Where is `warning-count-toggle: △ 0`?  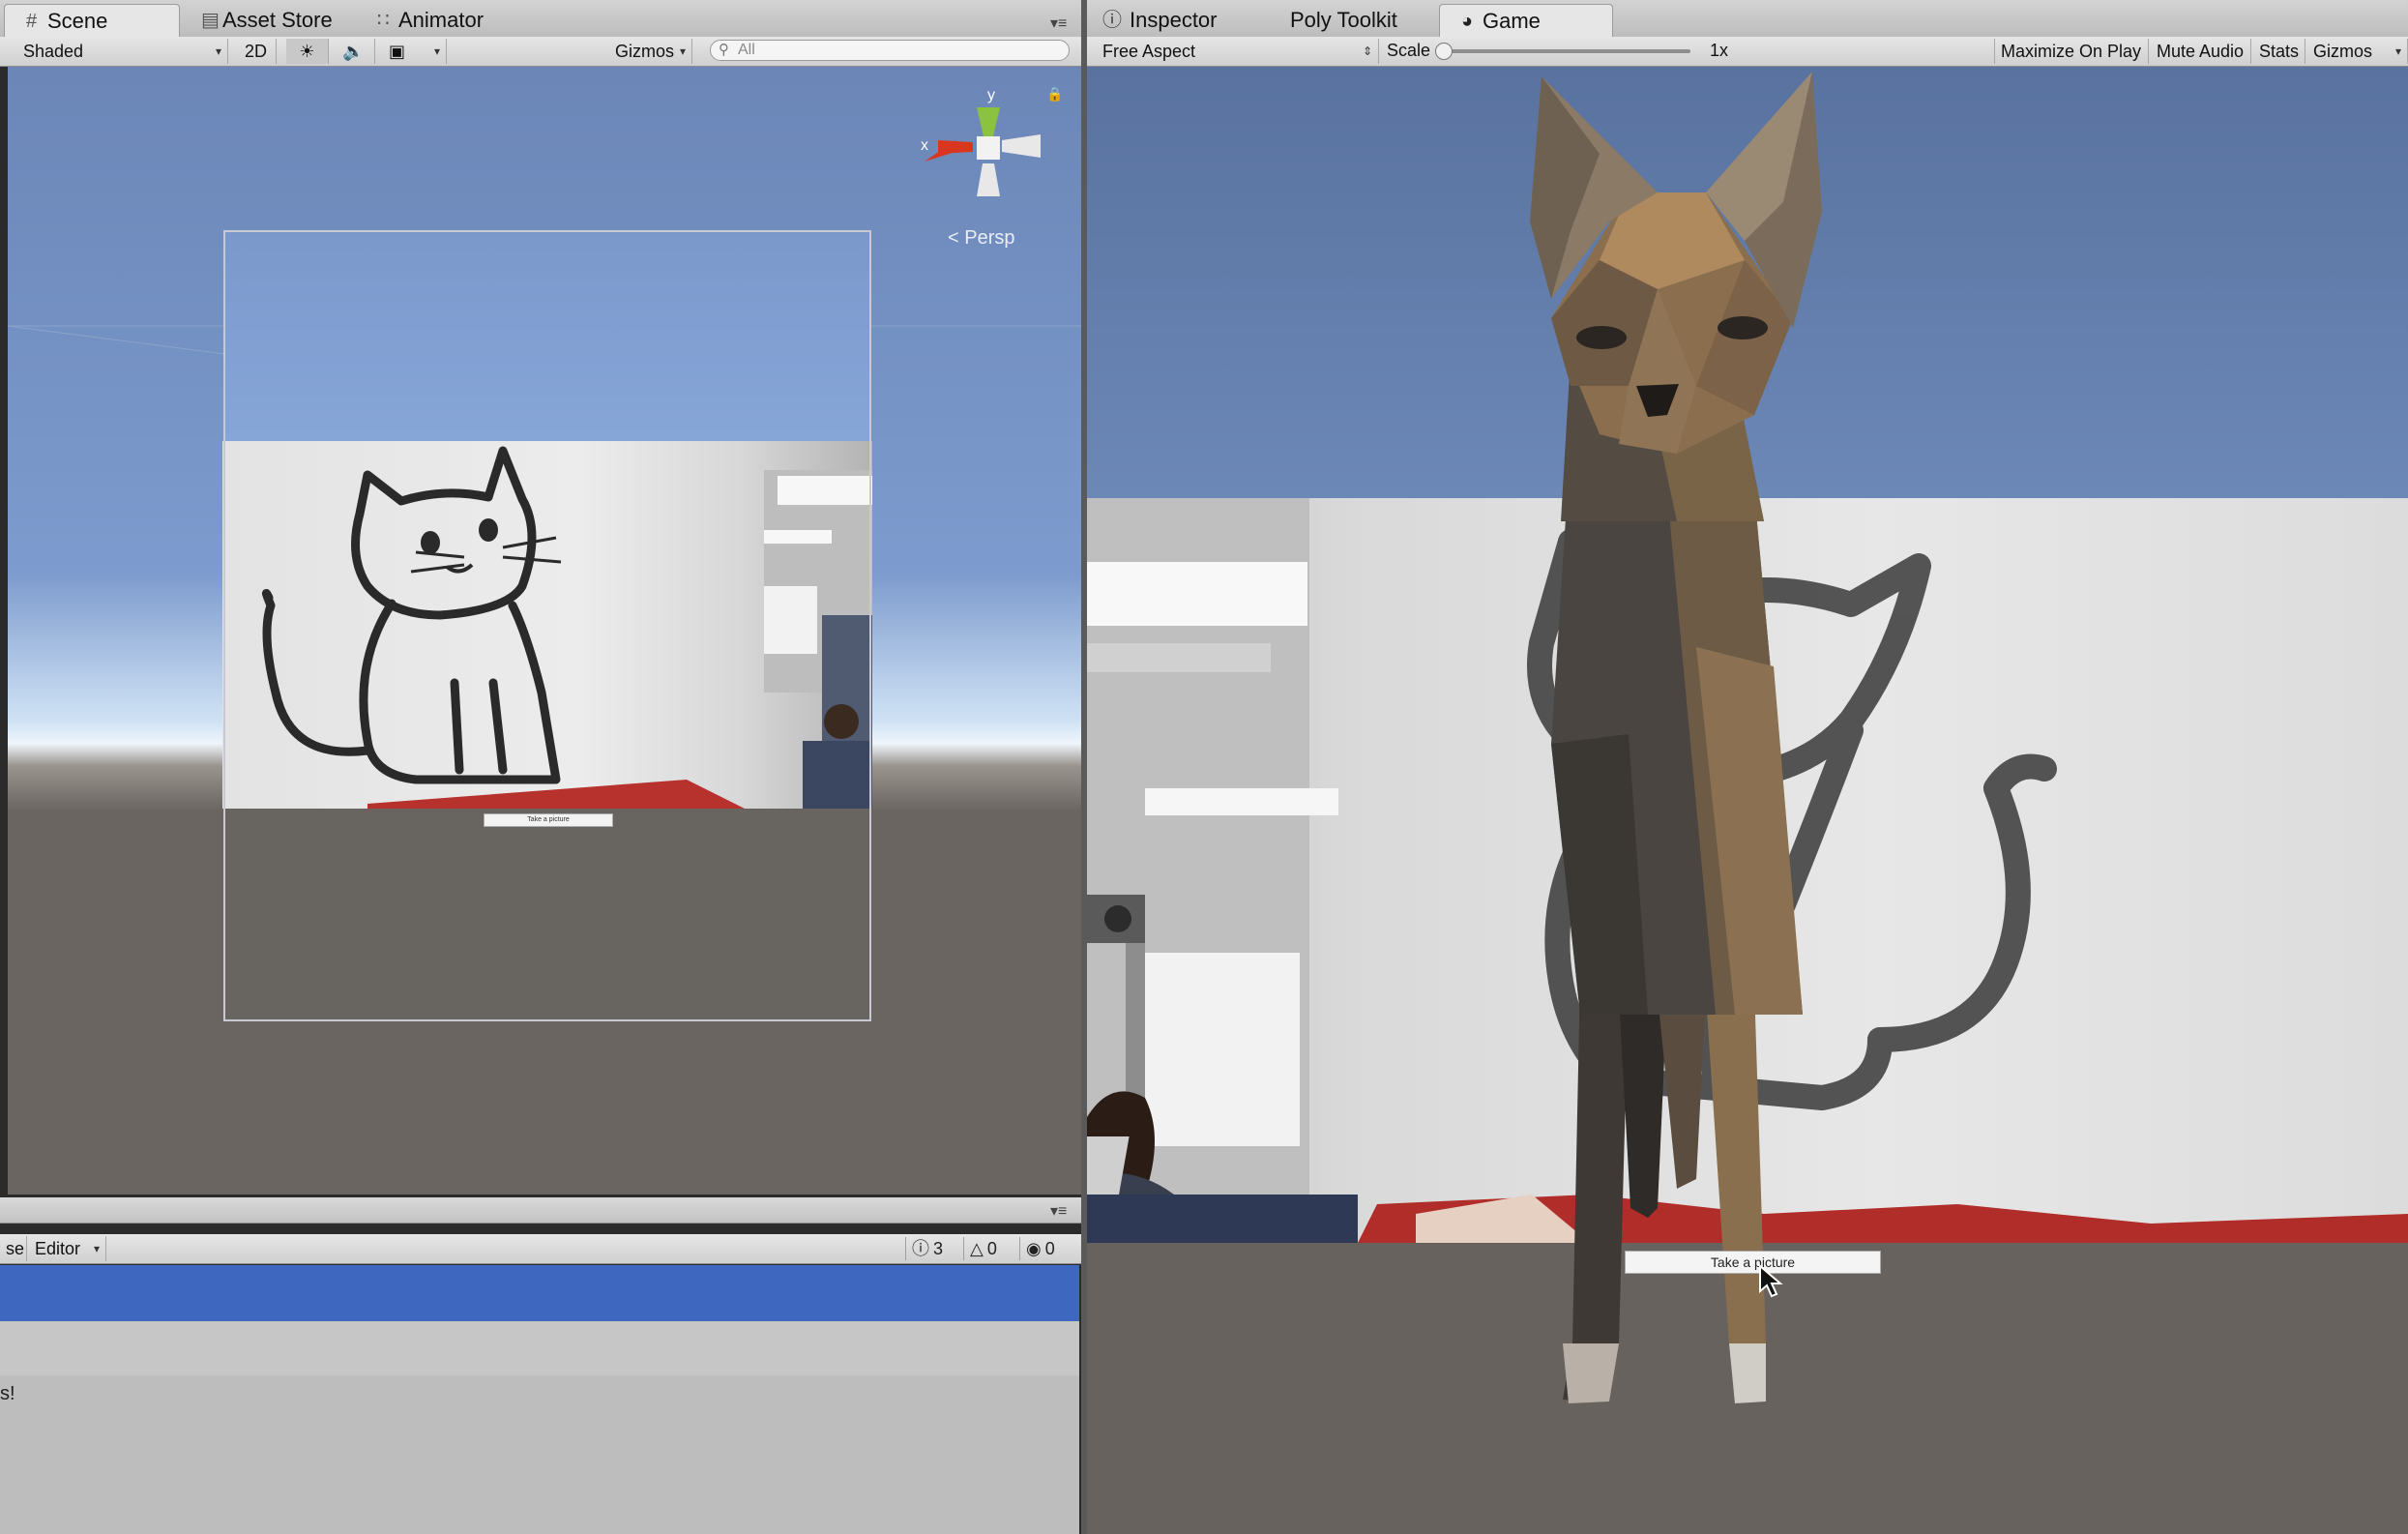 warning-count-toggle: △ 0 is located at coordinates (989, 1248).